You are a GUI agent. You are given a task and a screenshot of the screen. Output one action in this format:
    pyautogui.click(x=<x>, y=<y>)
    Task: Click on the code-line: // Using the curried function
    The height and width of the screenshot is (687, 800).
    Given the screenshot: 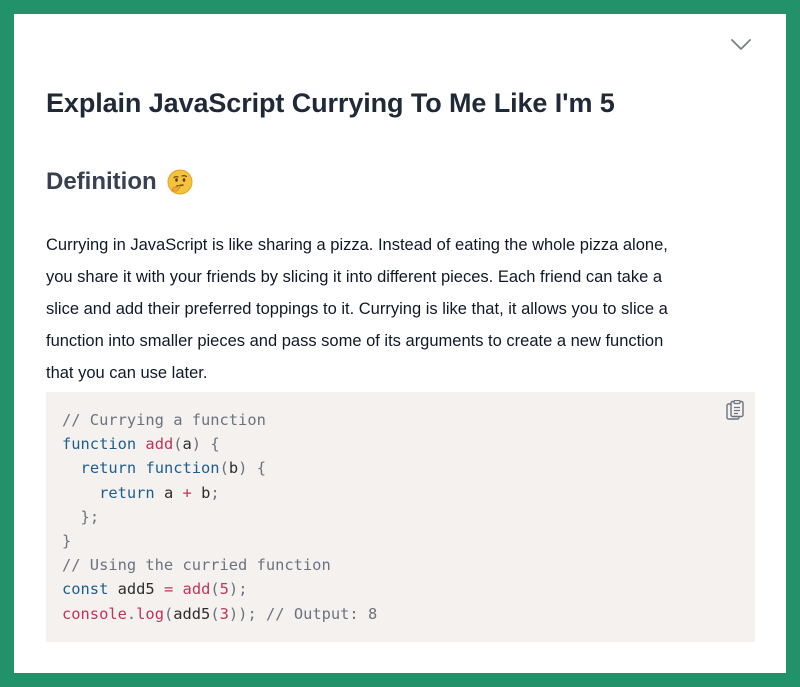 What is the action you would take?
    pyautogui.click(x=196, y=565)
    